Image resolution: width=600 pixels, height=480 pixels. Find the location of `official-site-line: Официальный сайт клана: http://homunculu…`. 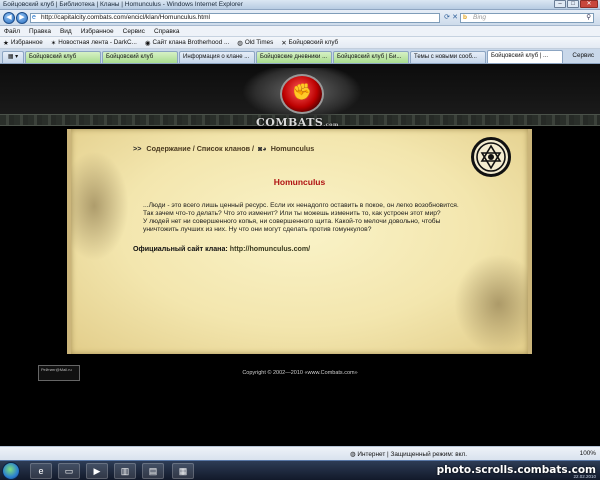

official-site-line: Официальный сайт клана: http://homunculu… is located at coordinates (221, 249).